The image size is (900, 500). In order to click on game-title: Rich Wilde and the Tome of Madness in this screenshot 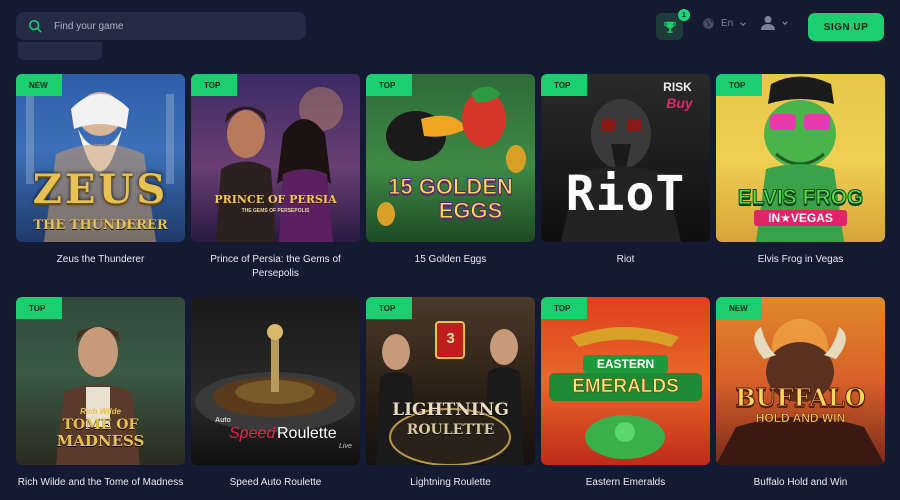, I will do `click(100, 483)`.